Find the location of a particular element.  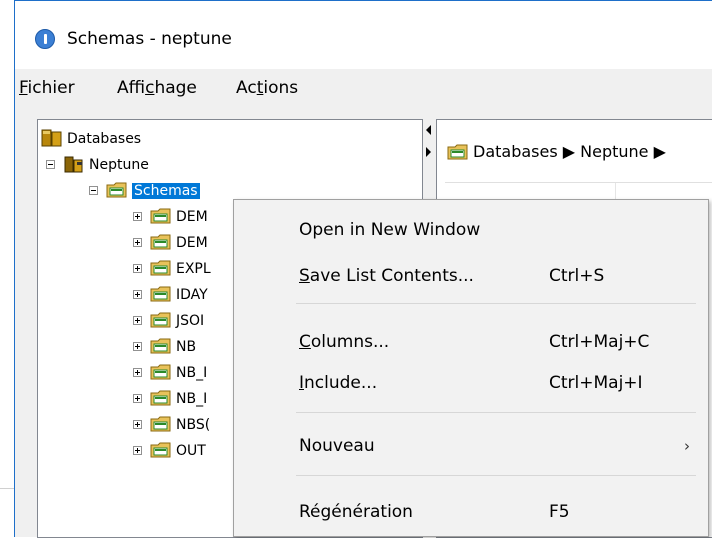

server-icon is located at coordinates (73, 164).